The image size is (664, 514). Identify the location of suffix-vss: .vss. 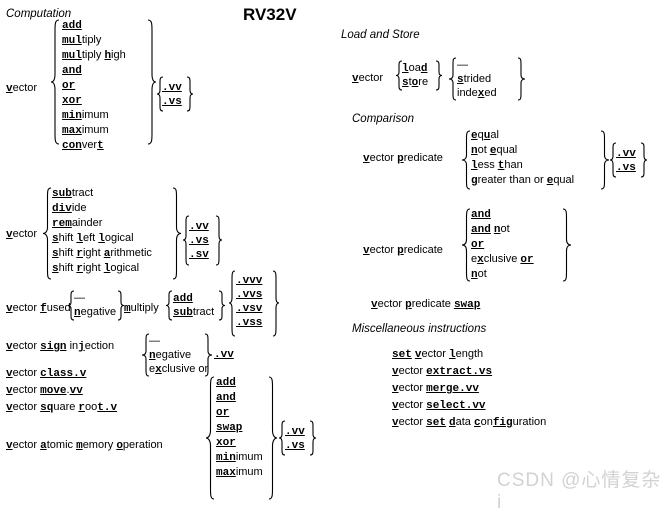
(249, 323).